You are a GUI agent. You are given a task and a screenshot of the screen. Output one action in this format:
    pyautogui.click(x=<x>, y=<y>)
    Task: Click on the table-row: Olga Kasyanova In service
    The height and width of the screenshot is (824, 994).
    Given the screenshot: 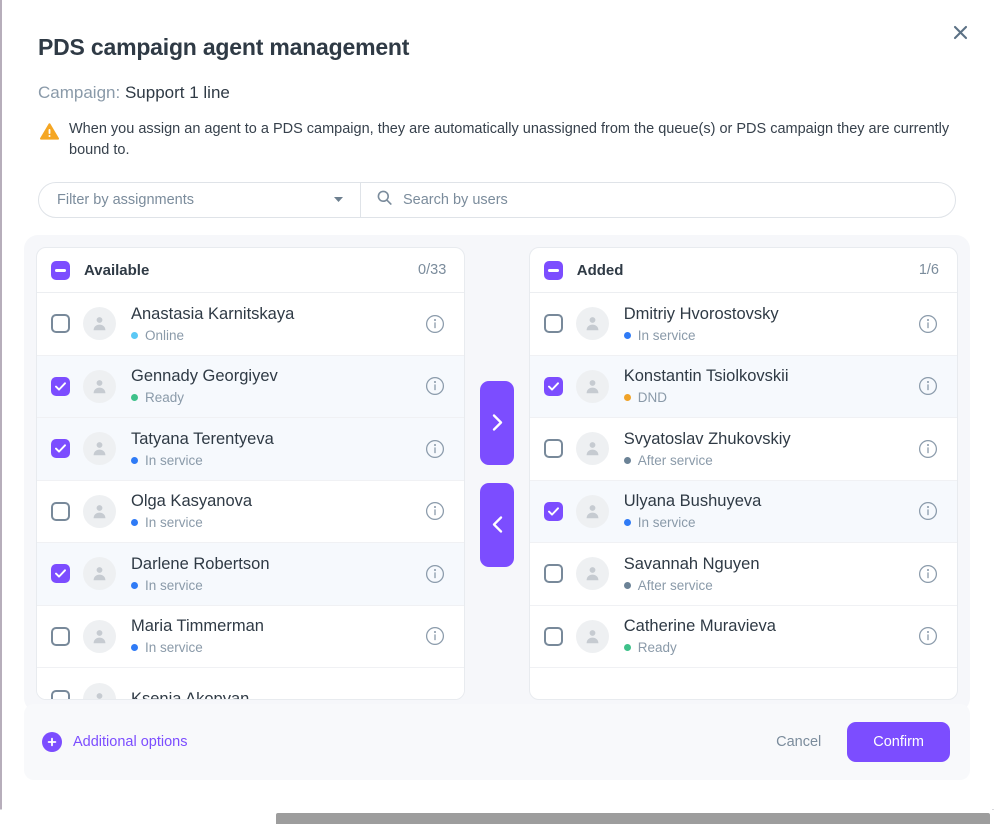 What is the action you would take?
    pyautogui.click(x=251, y=512)
    